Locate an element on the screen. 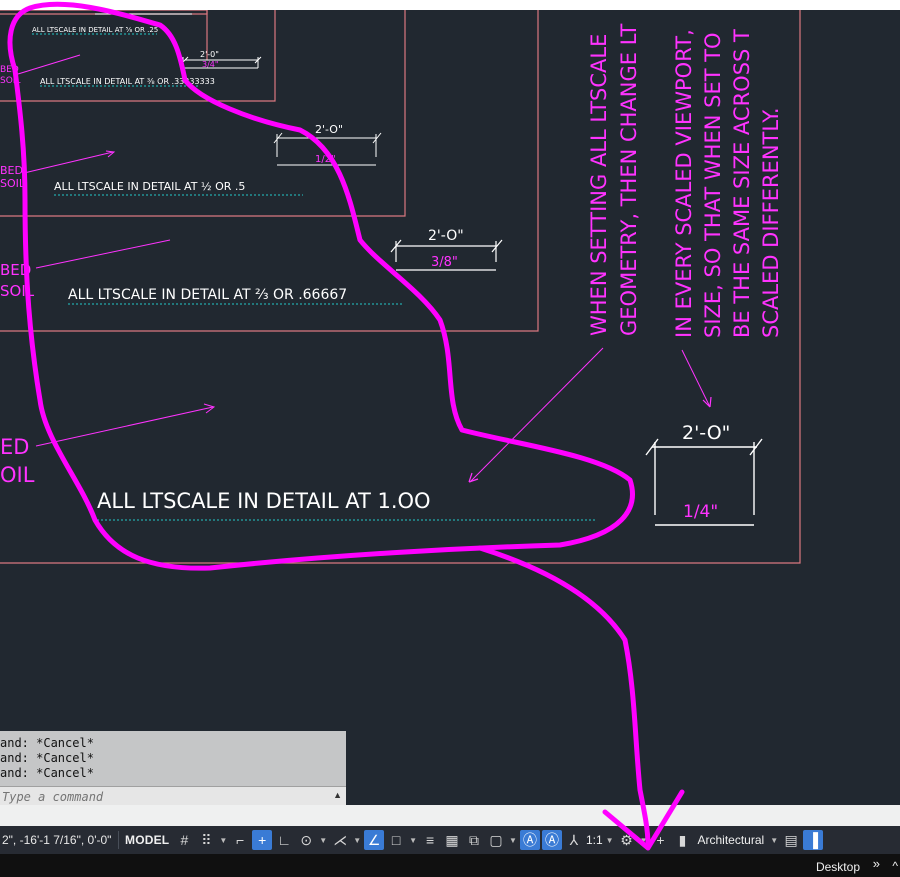  left-label-4-l2: OIL is located at coordinates (17, 475).